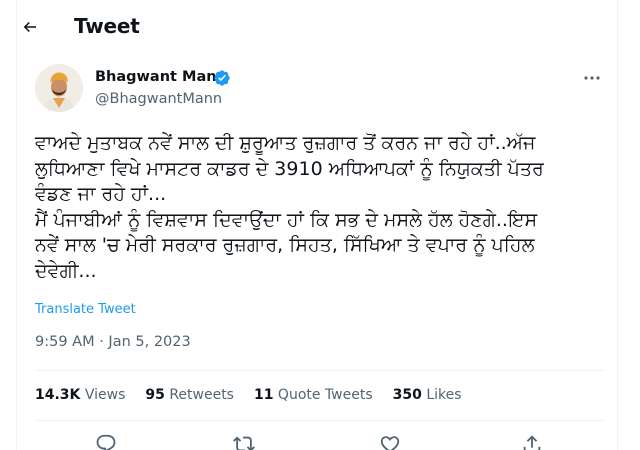 The height and width of the screenshot is (450, 640). I want to click on avatar-image, so click(59, 88).